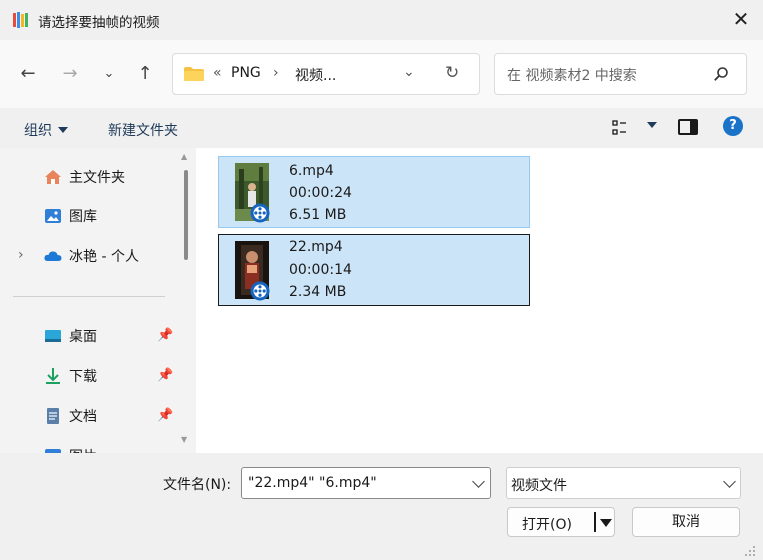  I want to click on title-bar: 请选择要抽帧的视频 ✕, so click(381, 20).